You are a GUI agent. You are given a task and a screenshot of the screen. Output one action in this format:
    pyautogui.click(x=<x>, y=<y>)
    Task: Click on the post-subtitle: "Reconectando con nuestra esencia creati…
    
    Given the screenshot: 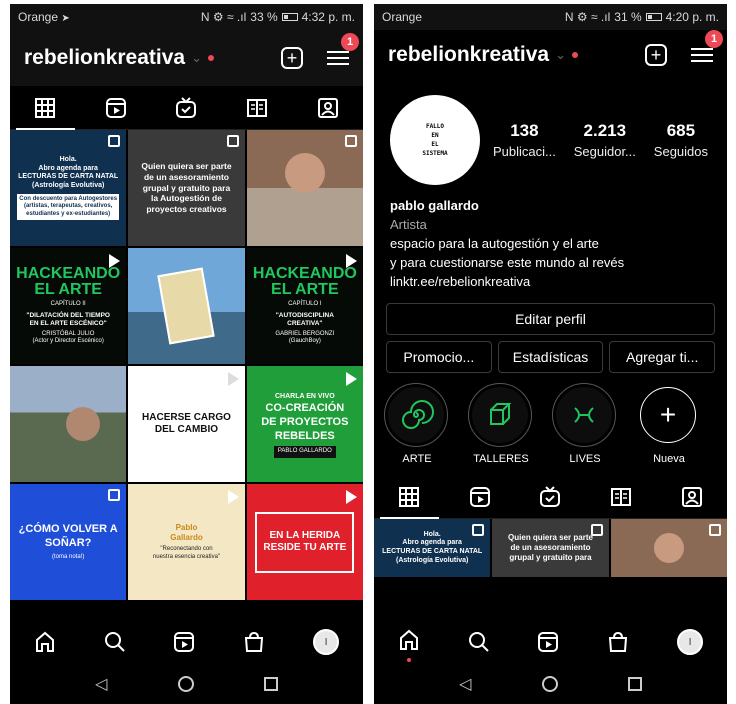 What is the action you would take?
    pyautogui.click(x=186, y=553)
    